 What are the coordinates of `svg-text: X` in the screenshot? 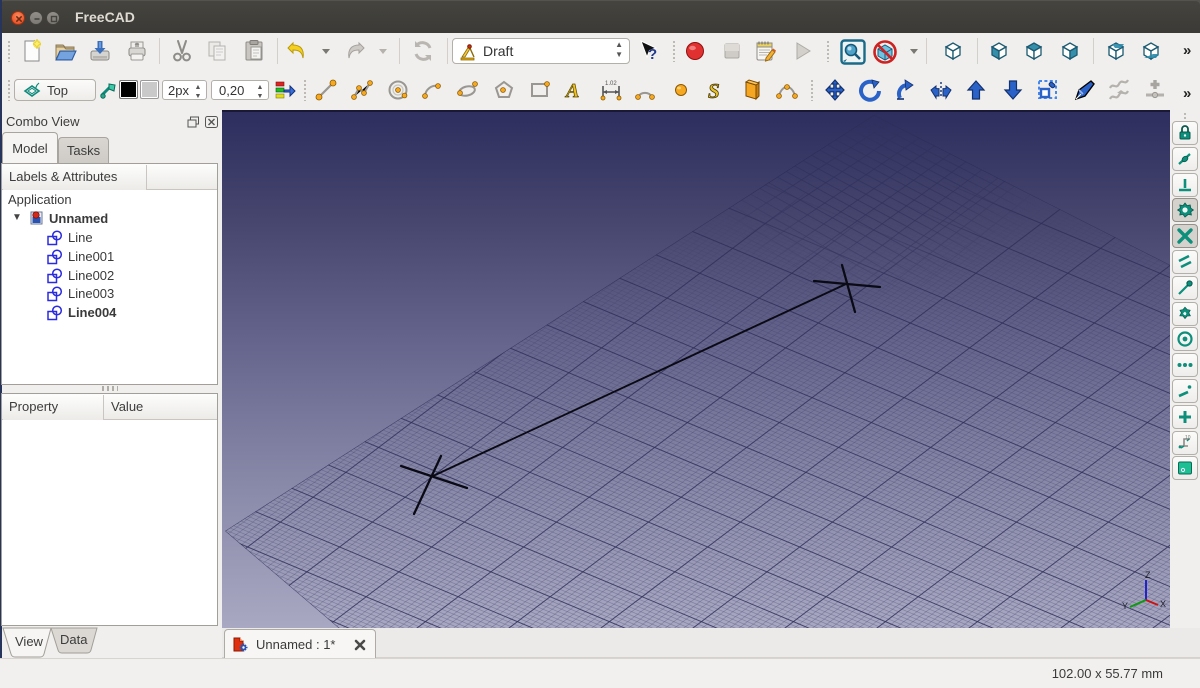 It's located at (1163, 604).